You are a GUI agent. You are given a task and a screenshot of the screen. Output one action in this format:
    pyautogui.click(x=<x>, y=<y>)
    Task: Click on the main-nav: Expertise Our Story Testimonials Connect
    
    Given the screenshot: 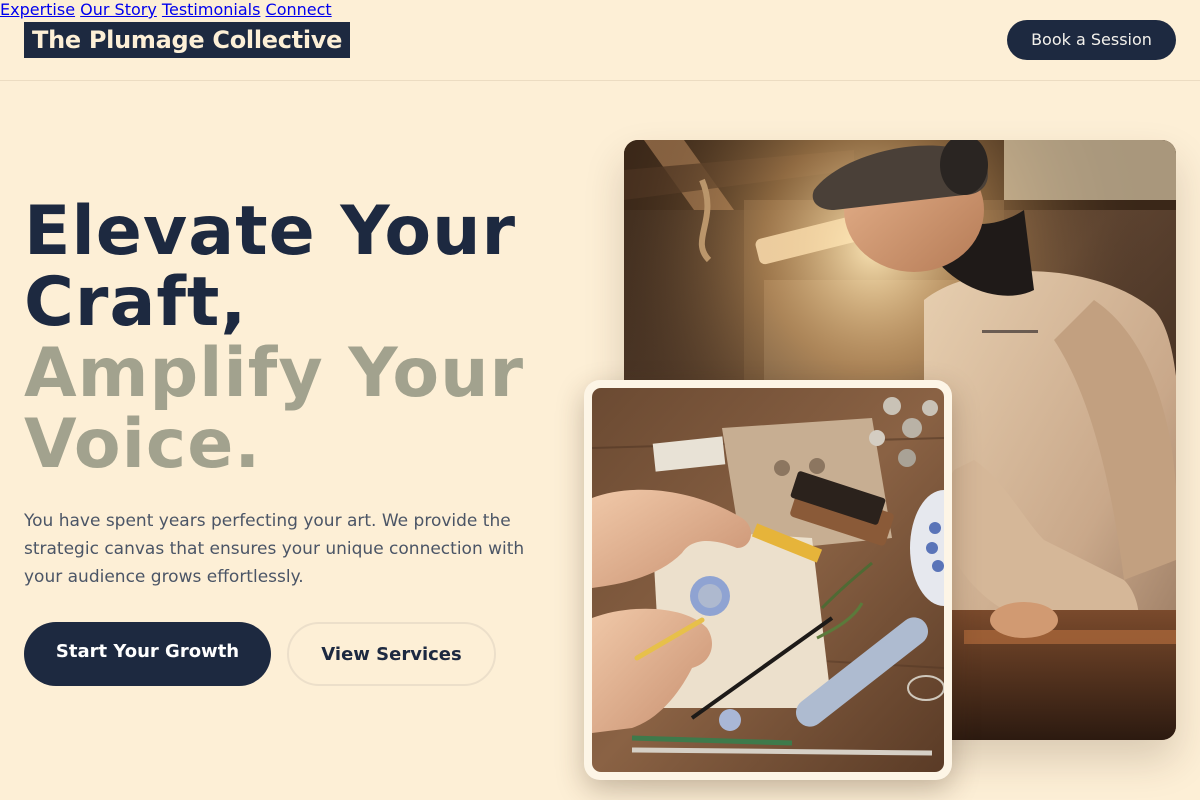 What is the action you would take?
    pyautogui.click(x=600, y=9)
    